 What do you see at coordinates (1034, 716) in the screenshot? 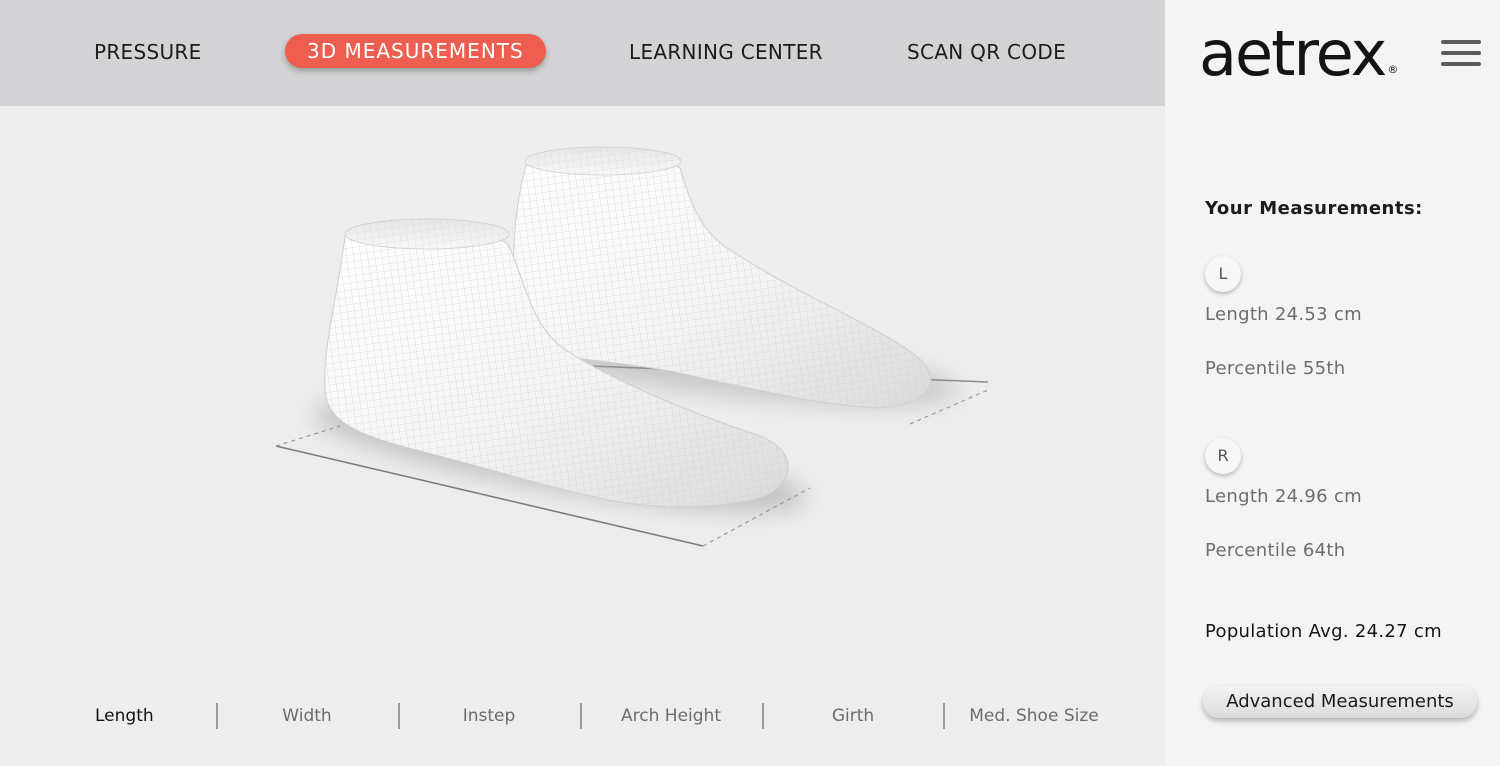
I see `metric-tab-med-shoe-size: Med. Shoe Size` at bounding box center [1034, 716].